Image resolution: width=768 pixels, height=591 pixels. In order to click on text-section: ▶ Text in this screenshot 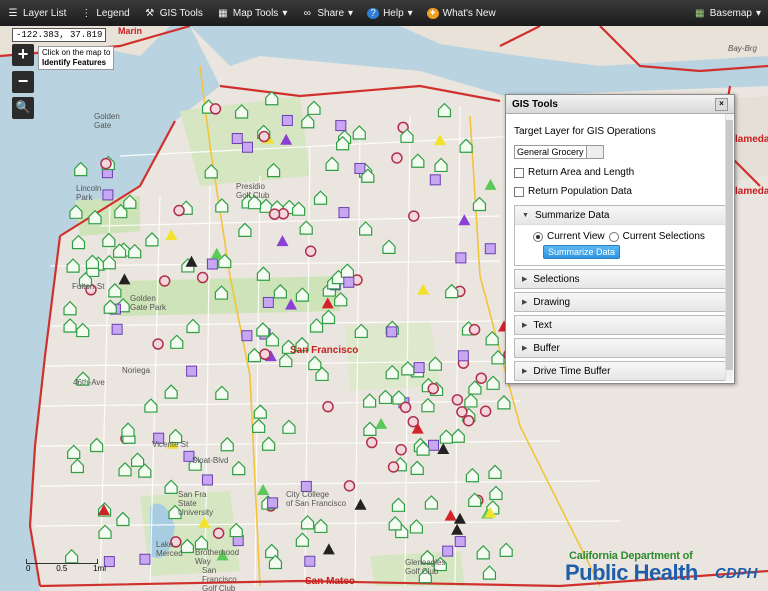, I will do `click(620, 325)`.